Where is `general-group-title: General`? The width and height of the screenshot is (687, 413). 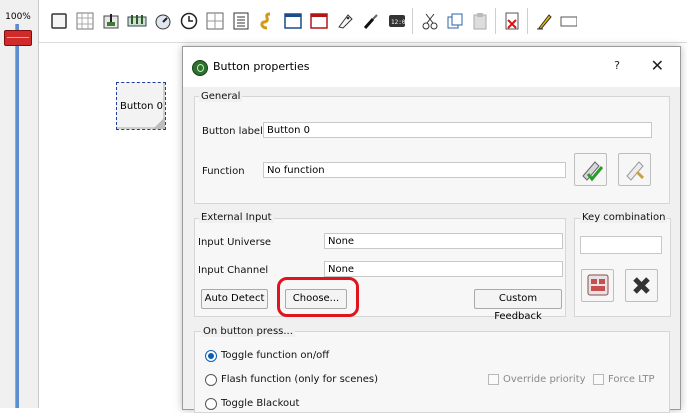 general-group-title: General is located at coordinates (221, 96).